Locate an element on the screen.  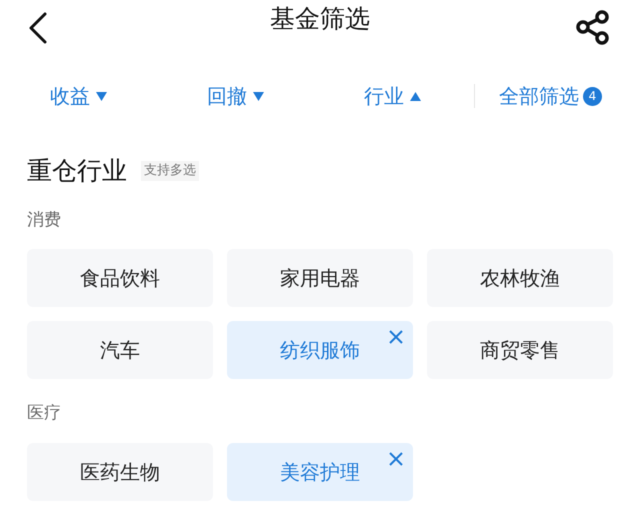
filter-tab: 收益 is located at coordinates (78, 96).